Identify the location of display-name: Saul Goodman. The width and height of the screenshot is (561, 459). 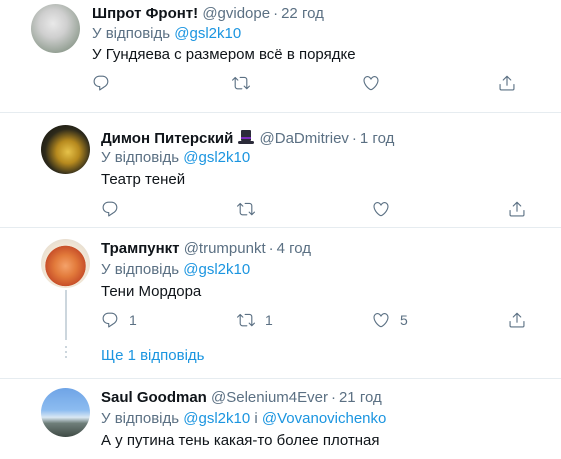
(154, 397).